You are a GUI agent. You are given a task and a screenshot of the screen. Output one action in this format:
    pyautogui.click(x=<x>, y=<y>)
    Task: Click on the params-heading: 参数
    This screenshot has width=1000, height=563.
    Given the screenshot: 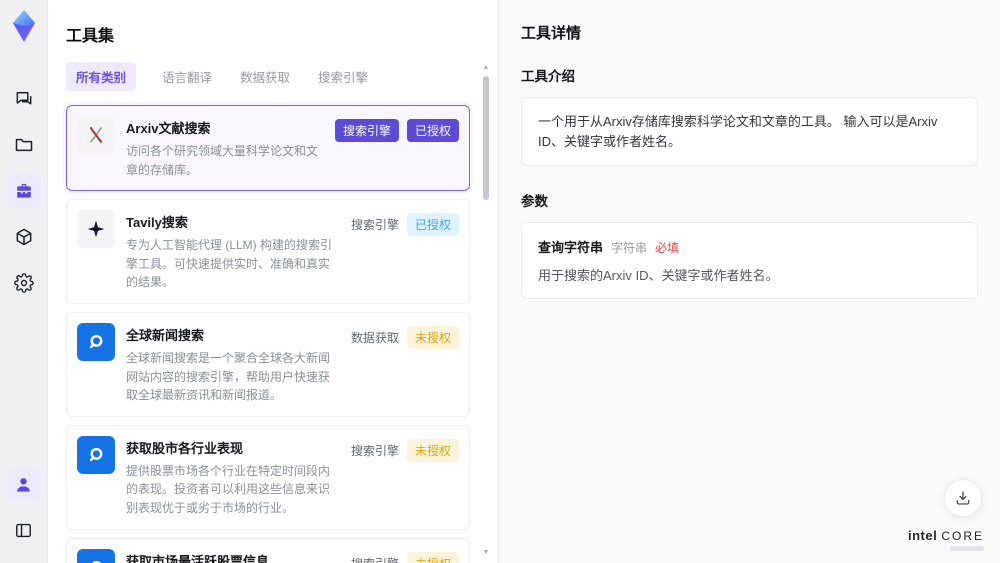 What is the action you would take?
    pyautogui.click(x=534, y=201)
    